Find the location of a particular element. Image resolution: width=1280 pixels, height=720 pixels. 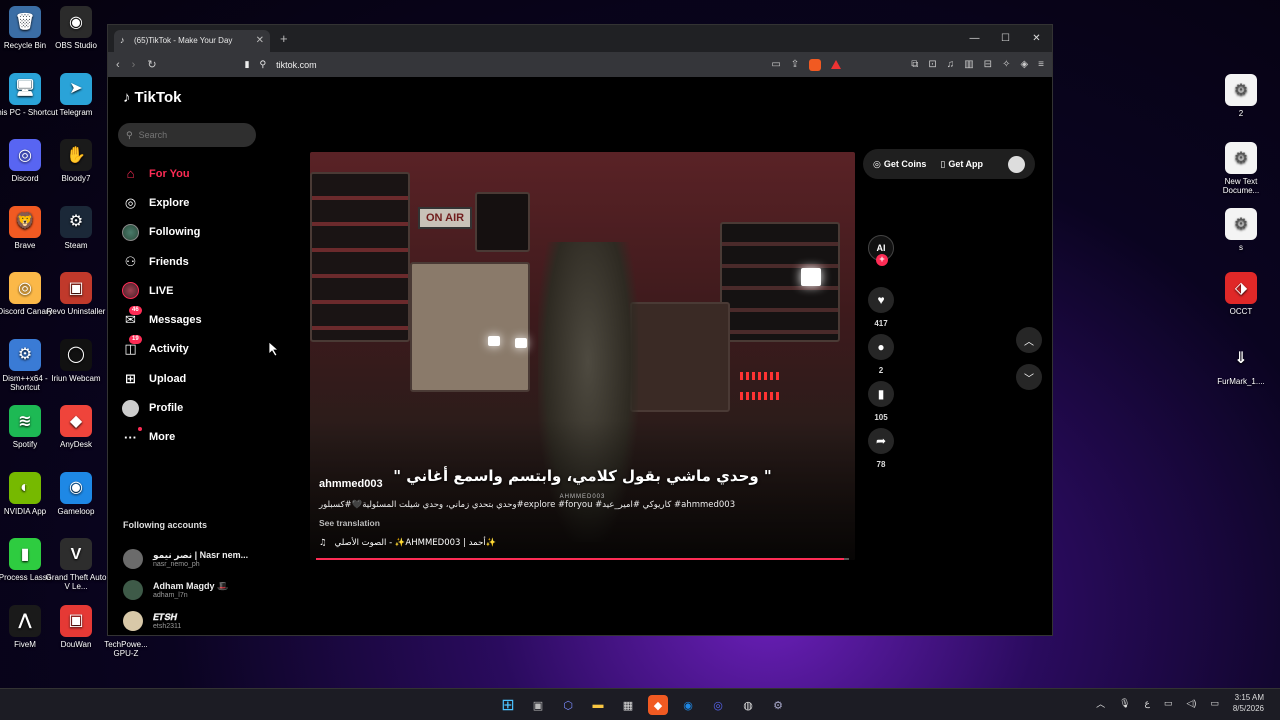

desktop-icon: ⬗ OCCT is located at coordinates (1241, 294).